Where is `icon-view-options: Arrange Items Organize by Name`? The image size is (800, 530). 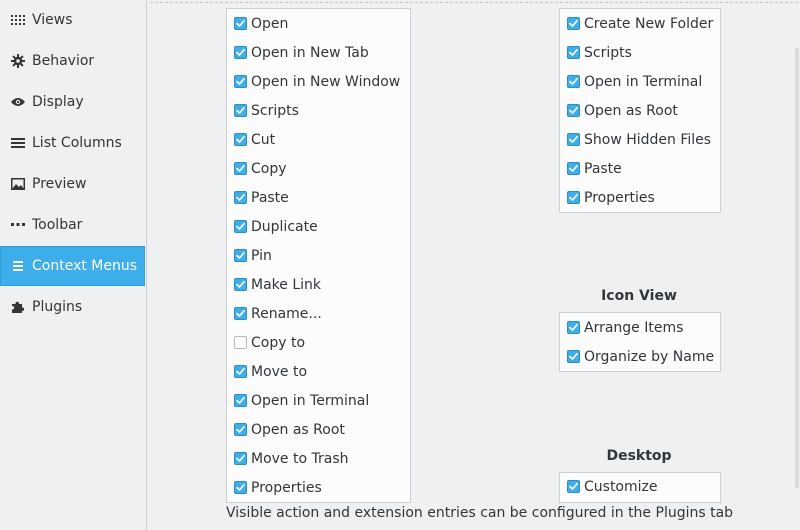 icon-view-options: Arrange Items Organize by Name is located at coordinates (640, 342).